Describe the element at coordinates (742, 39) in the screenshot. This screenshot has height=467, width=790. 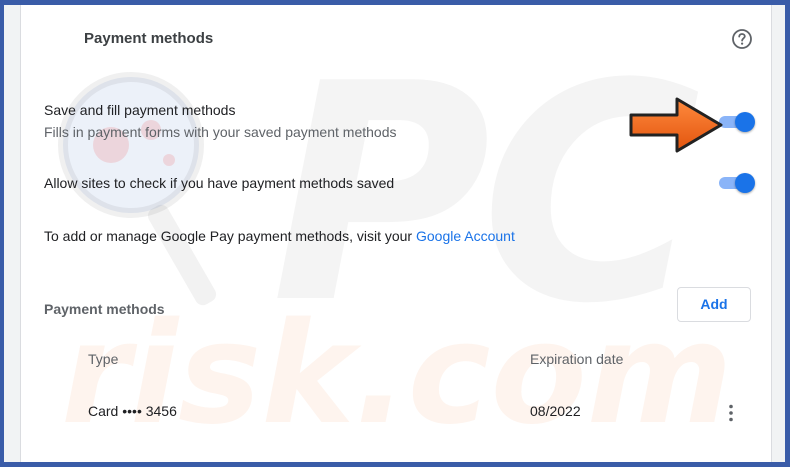
I see `help-circle-icon` at that location.